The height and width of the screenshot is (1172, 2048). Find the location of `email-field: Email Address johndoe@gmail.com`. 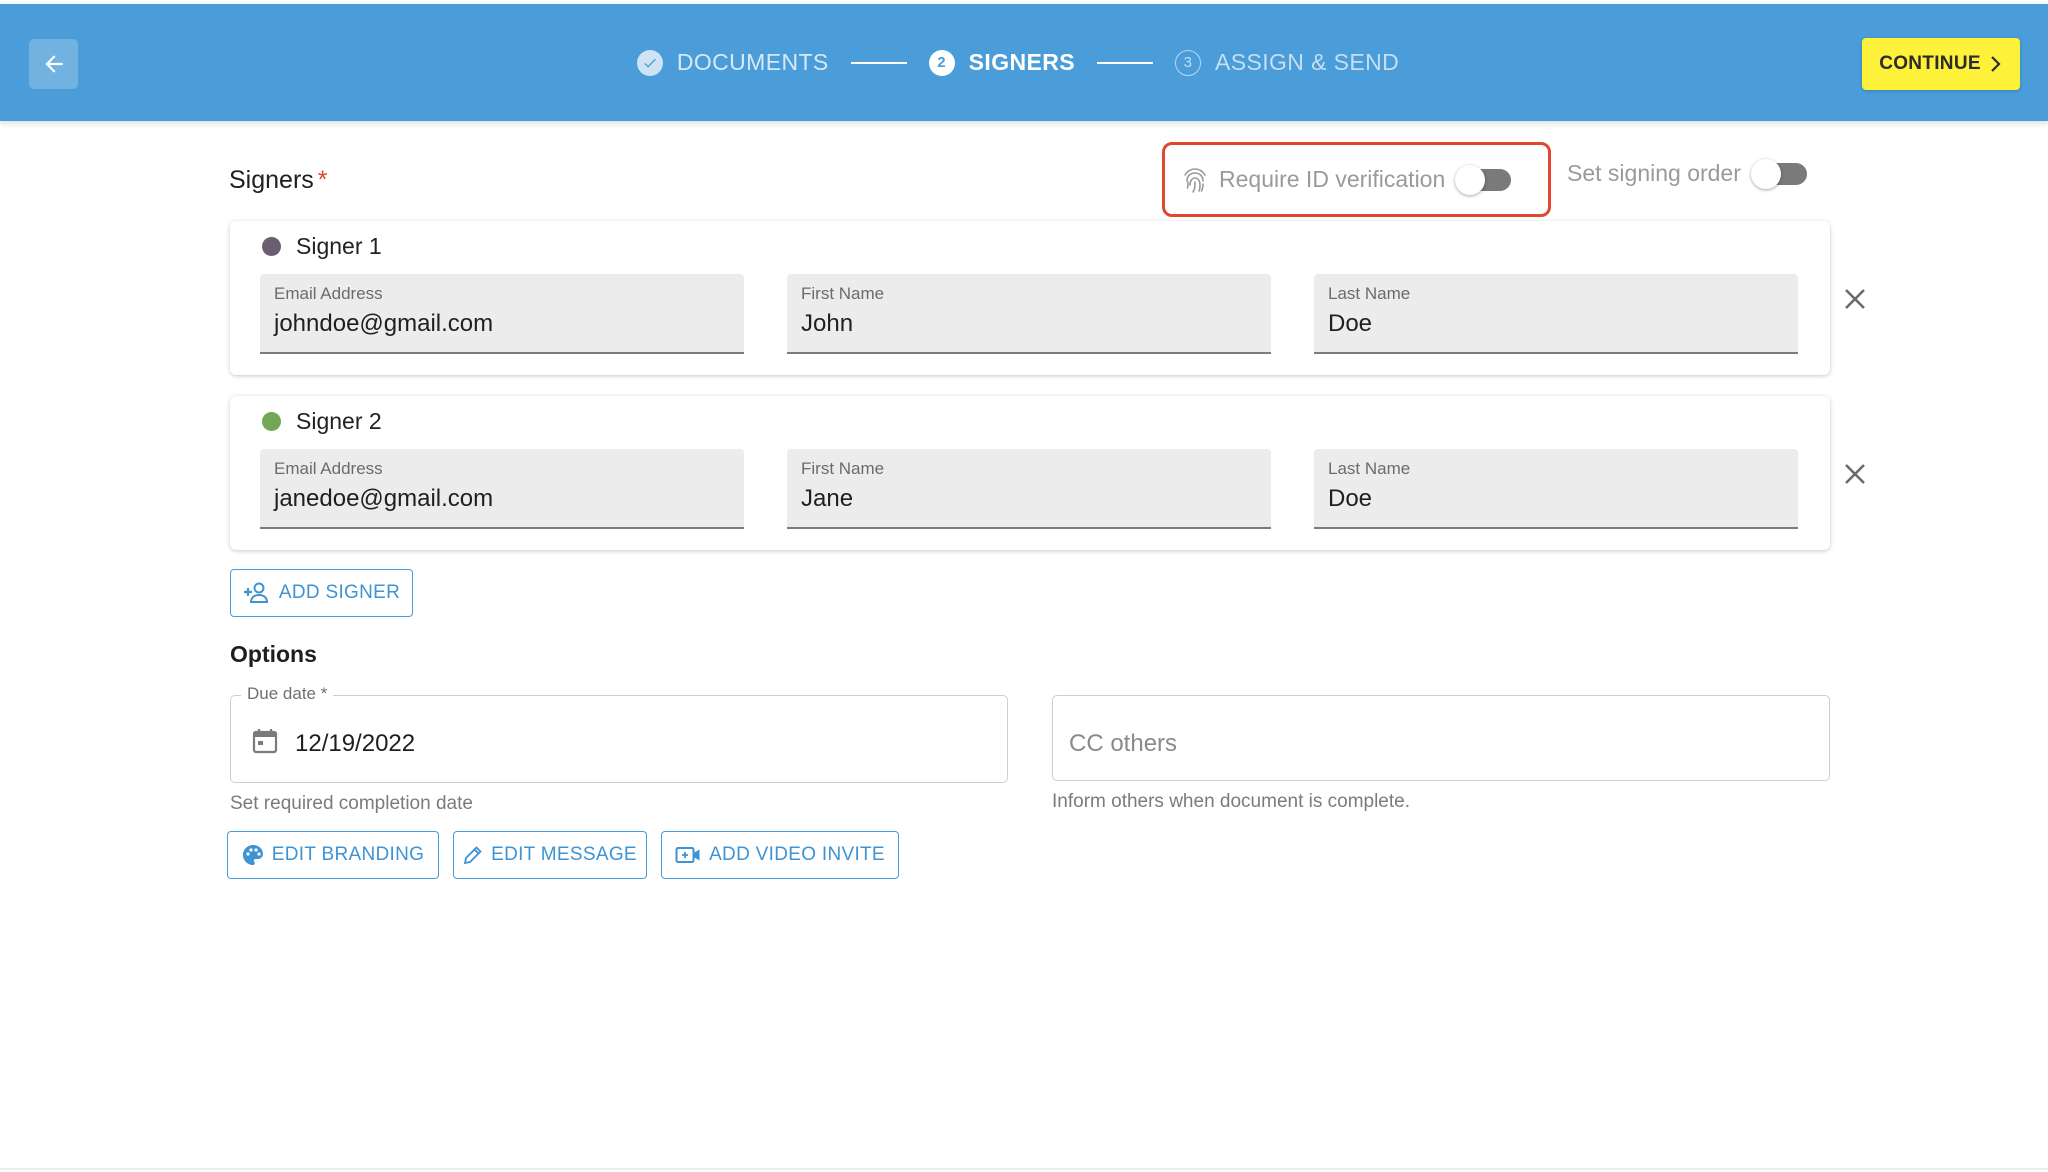

email-field: Email Address johndoe@gmail.com is located at coordinates (502, 314).